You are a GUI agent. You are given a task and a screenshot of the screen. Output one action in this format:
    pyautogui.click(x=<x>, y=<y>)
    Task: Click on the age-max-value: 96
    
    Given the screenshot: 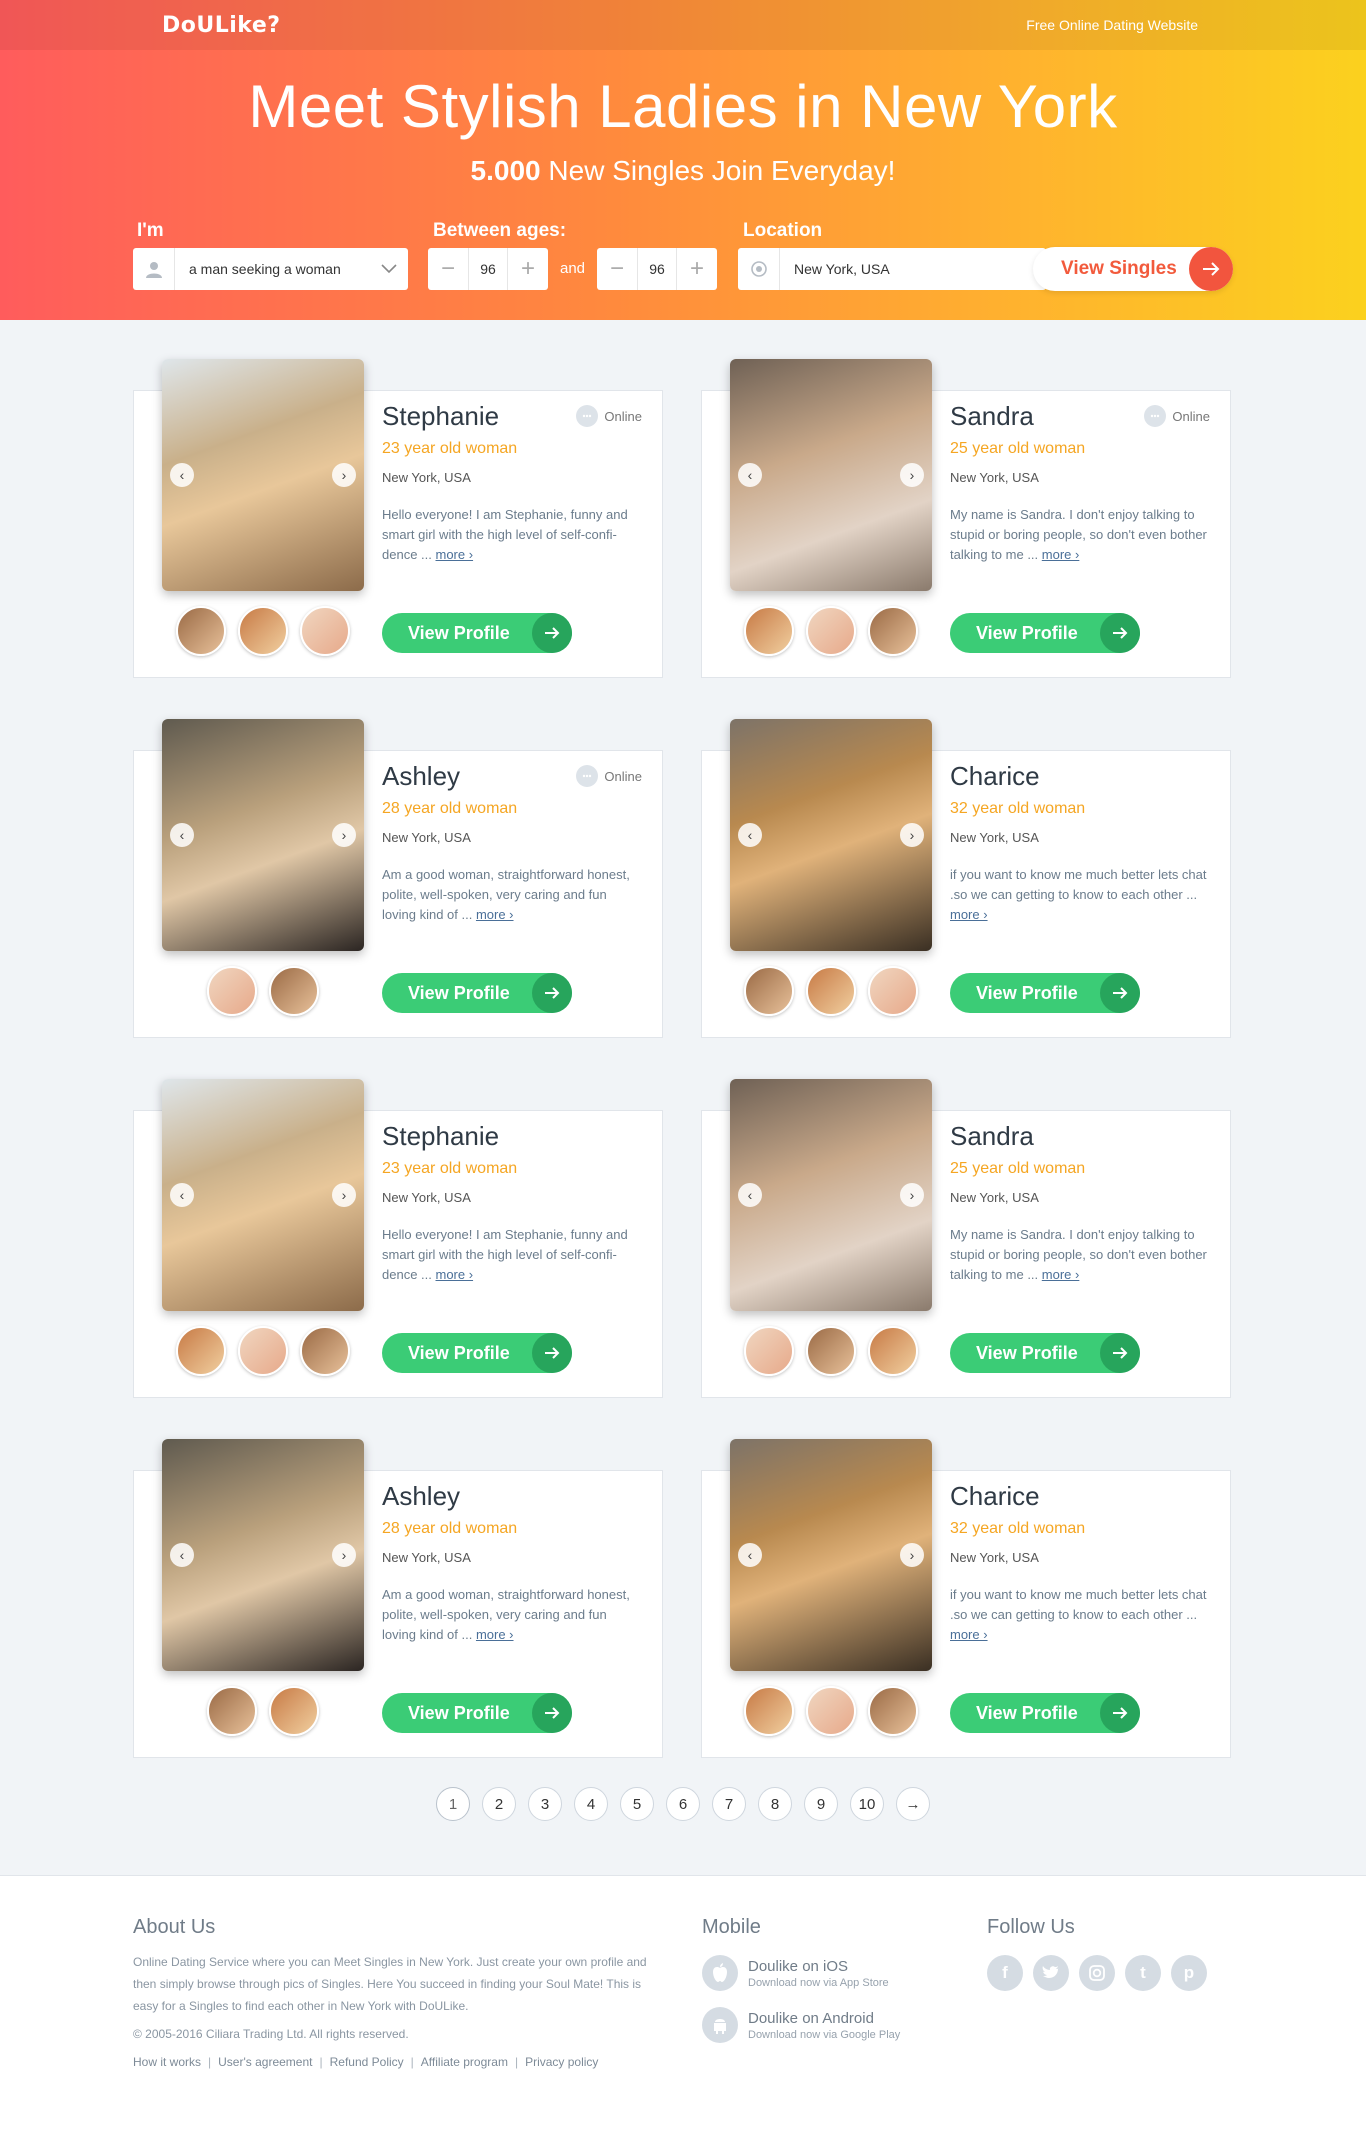 What is the action you would take?
    pyautogui.click(x=657, y=269)
    